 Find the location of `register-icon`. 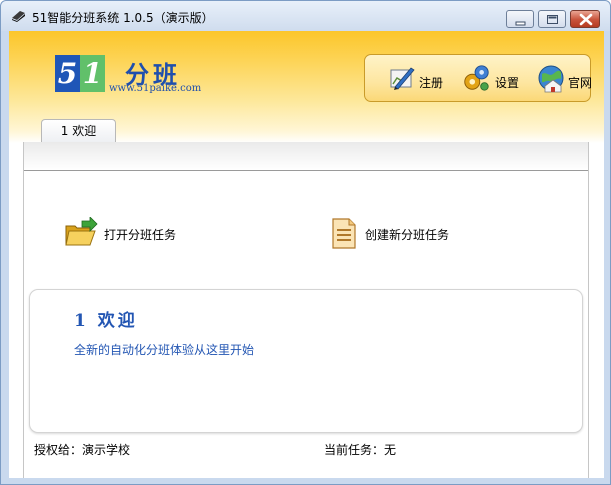

register-icon is located at coordinates (402, 78).